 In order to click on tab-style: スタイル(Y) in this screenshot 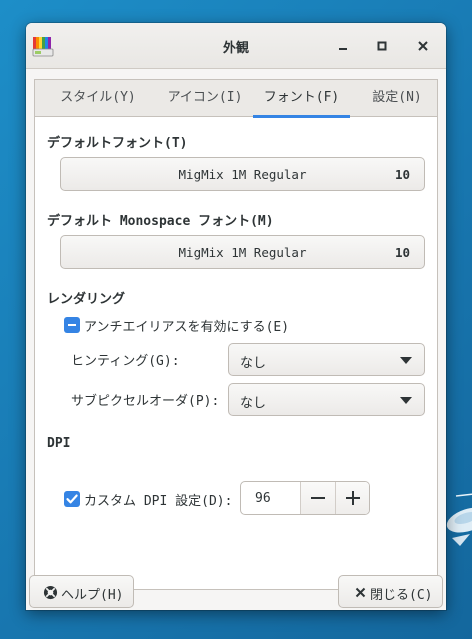, I will do `click(98, 98)`.